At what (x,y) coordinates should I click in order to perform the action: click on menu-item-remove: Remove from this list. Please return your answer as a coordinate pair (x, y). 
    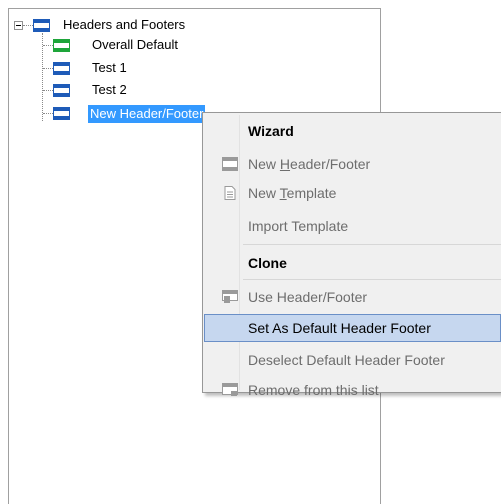
    Looking at the image, I should click on (353, 390).